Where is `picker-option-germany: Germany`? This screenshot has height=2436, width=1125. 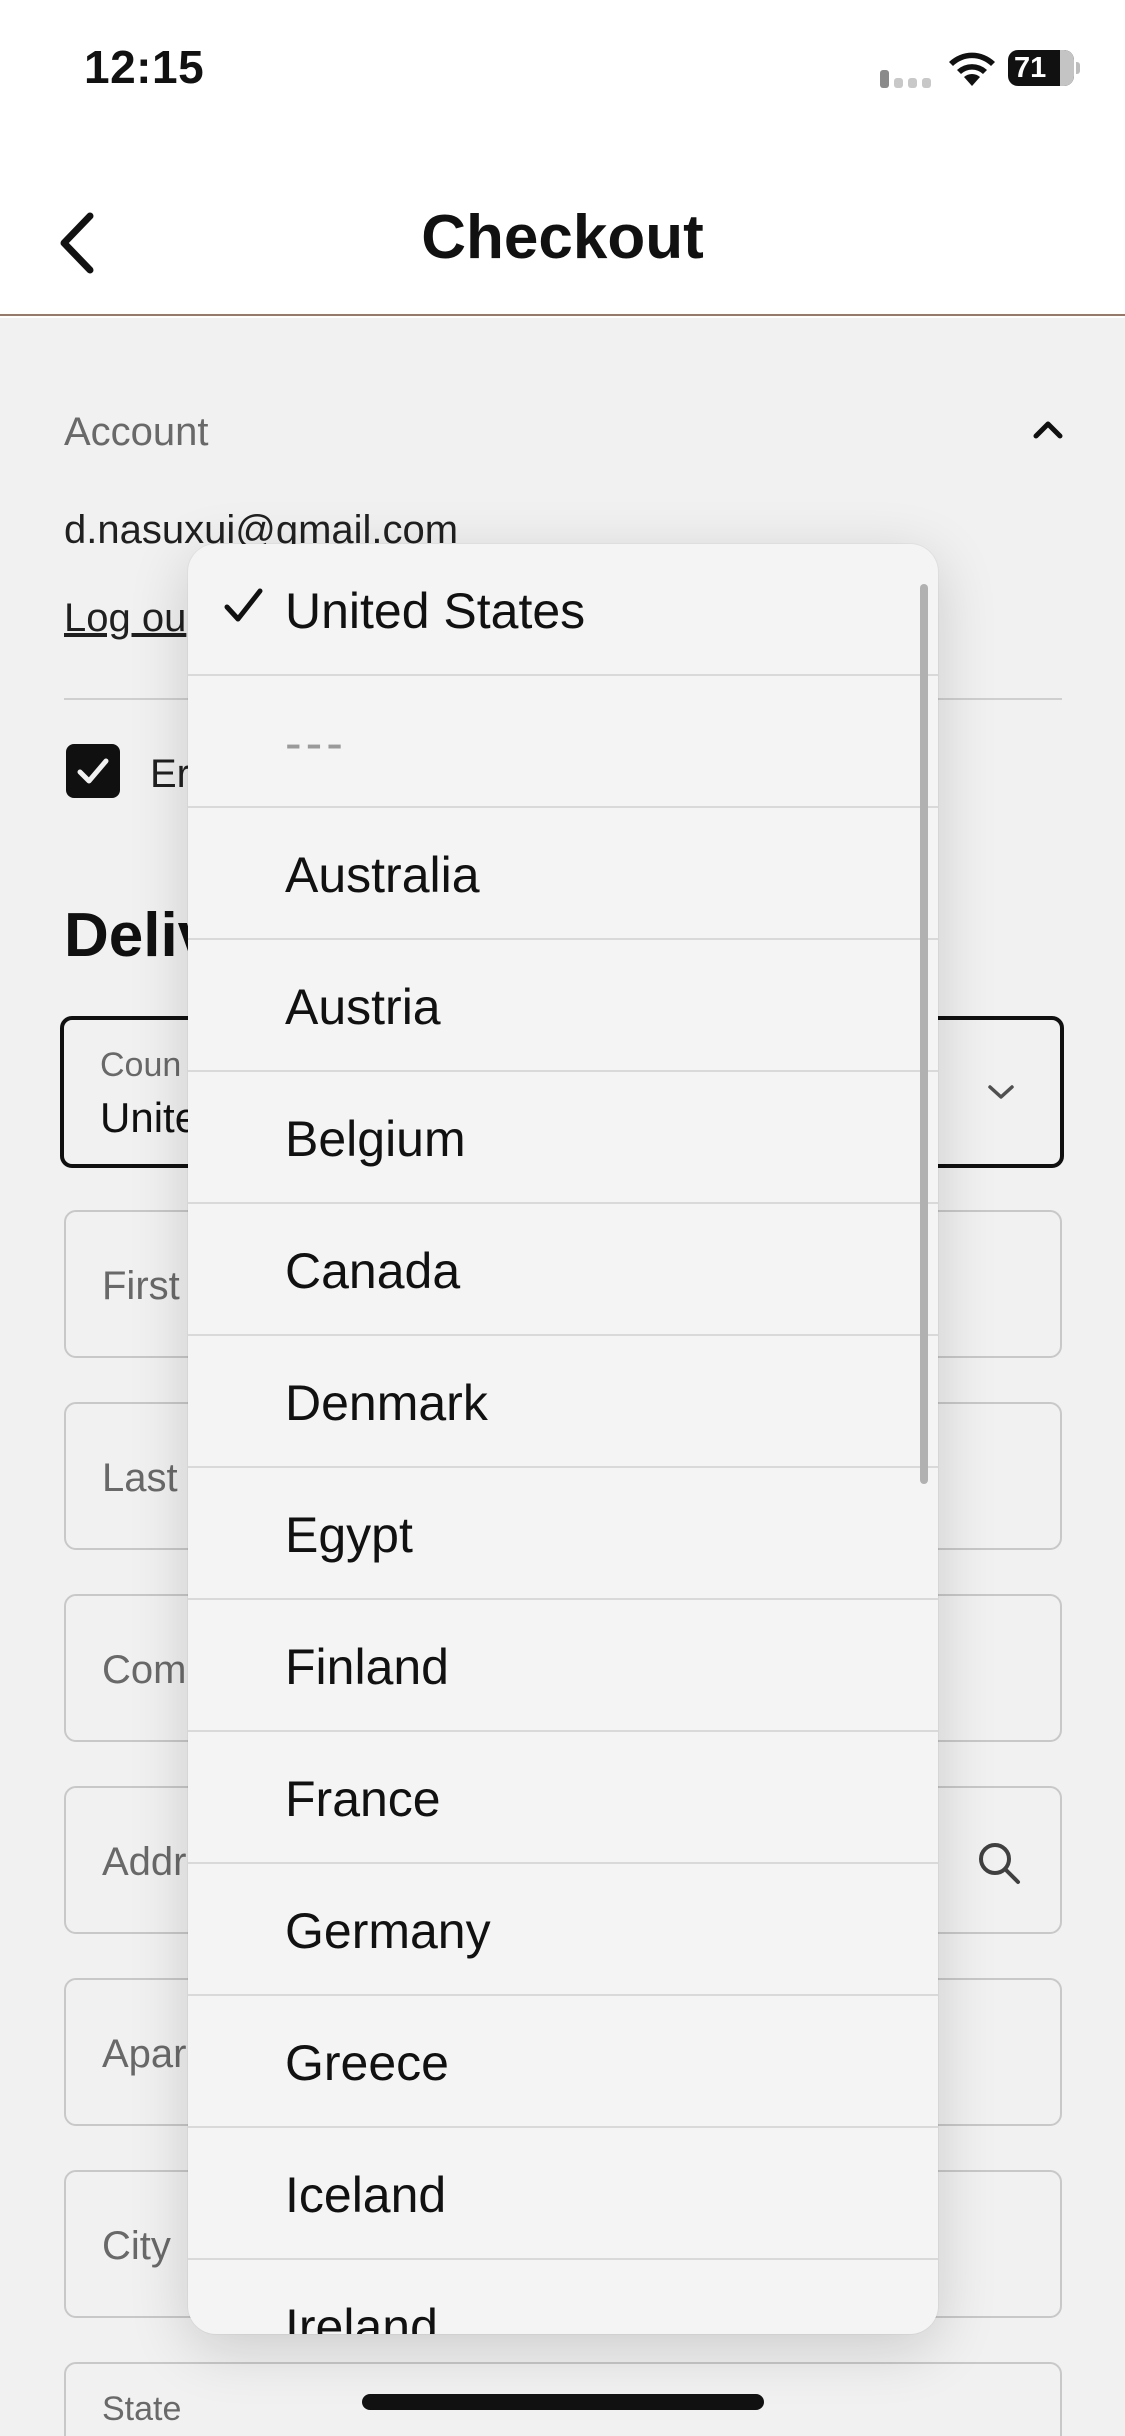
picker-option-germany: Germany is located at coordinates (563, 1930).